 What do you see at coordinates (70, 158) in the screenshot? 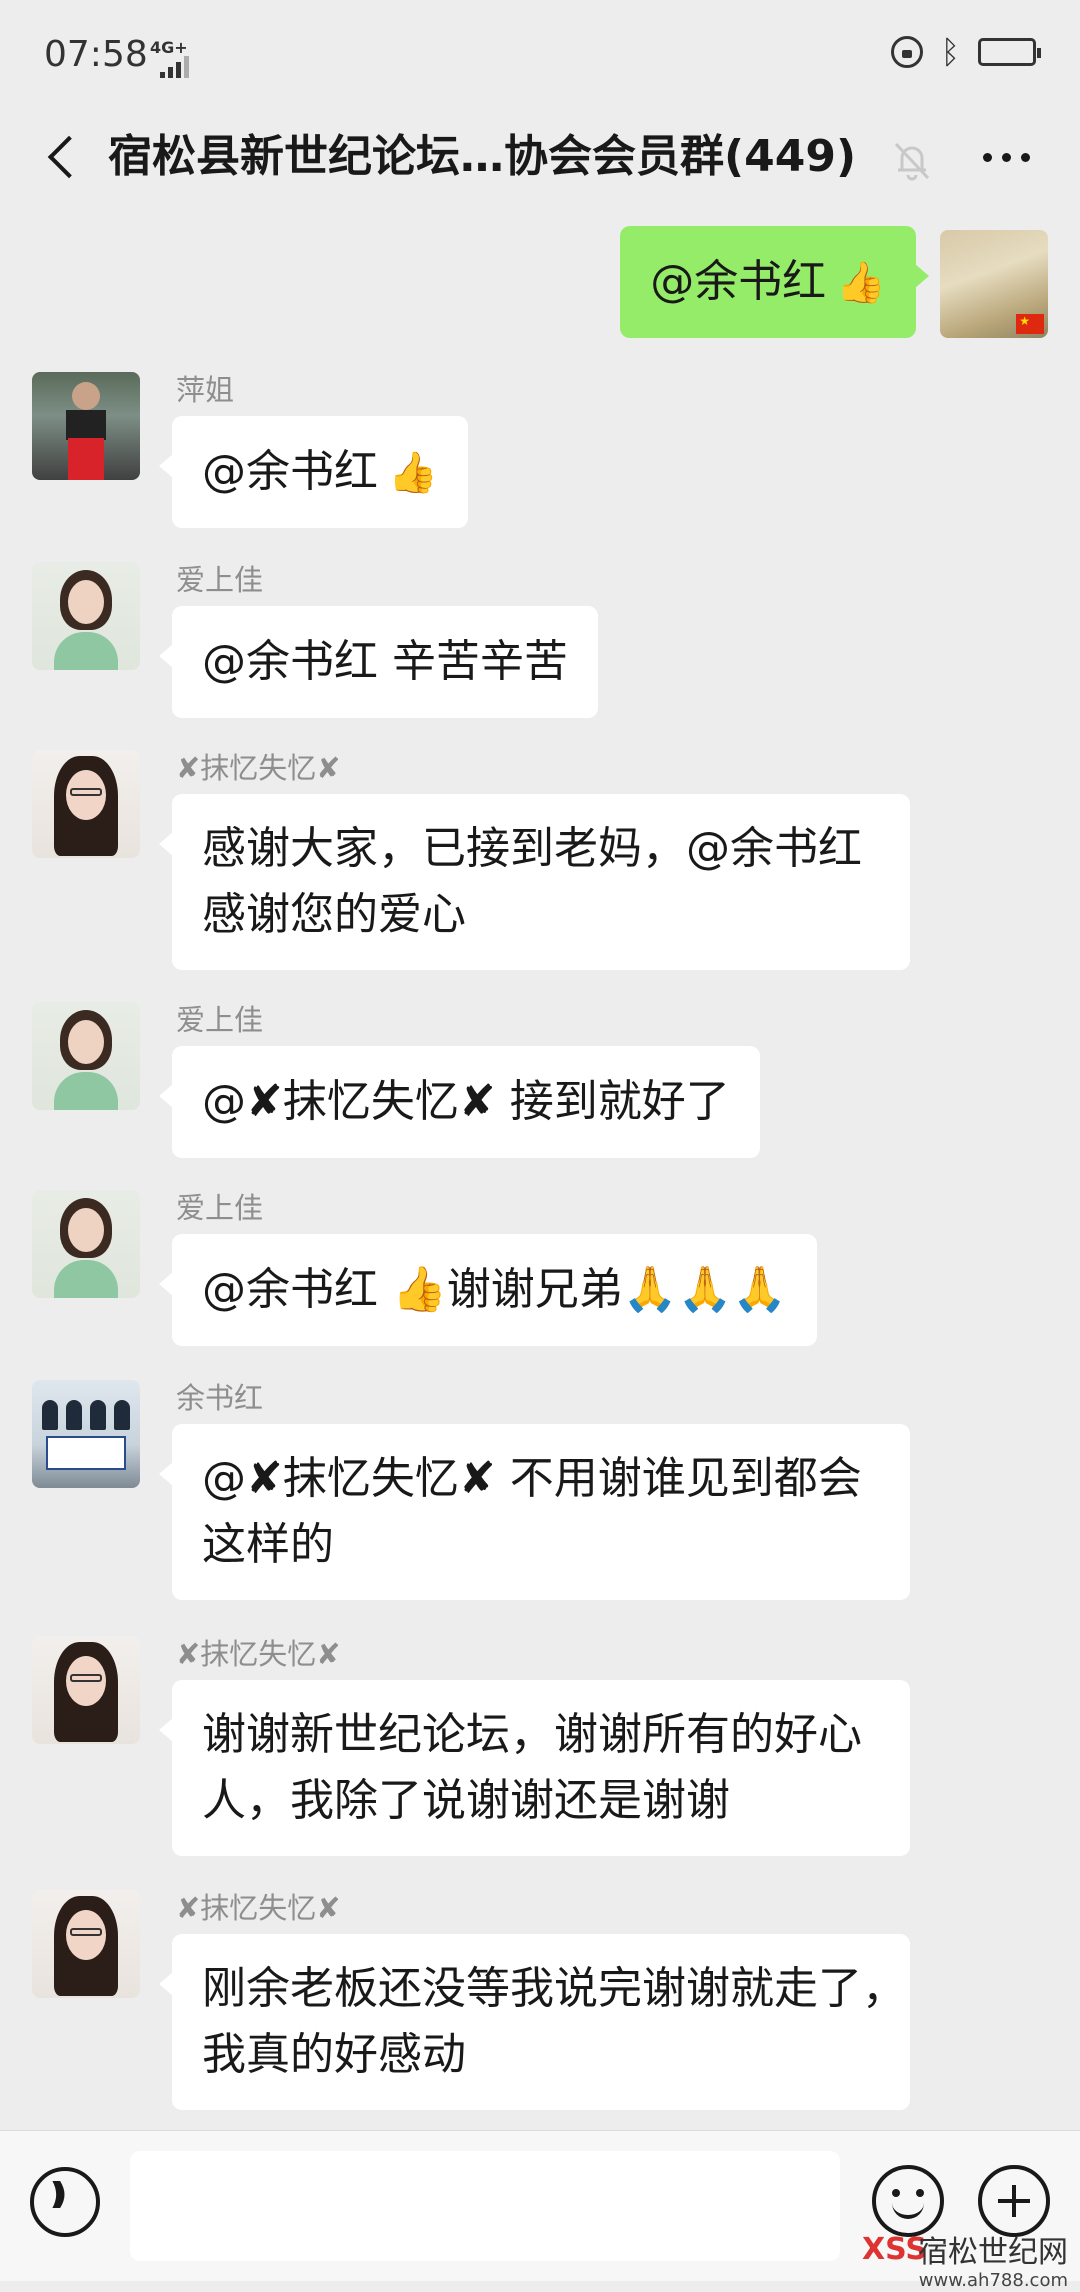
I see `chevron-left-icon` at bounding box center [70, 158].